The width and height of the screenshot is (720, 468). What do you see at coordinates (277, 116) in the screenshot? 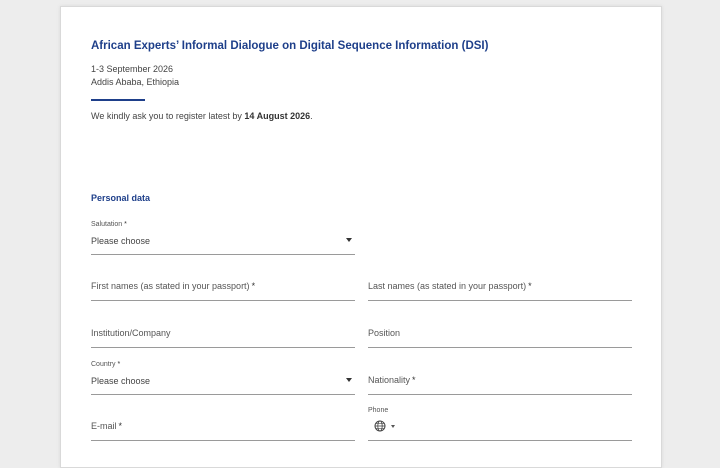
I see `notice-deadline: 14 August 2026` at bounding box center [277, 116].